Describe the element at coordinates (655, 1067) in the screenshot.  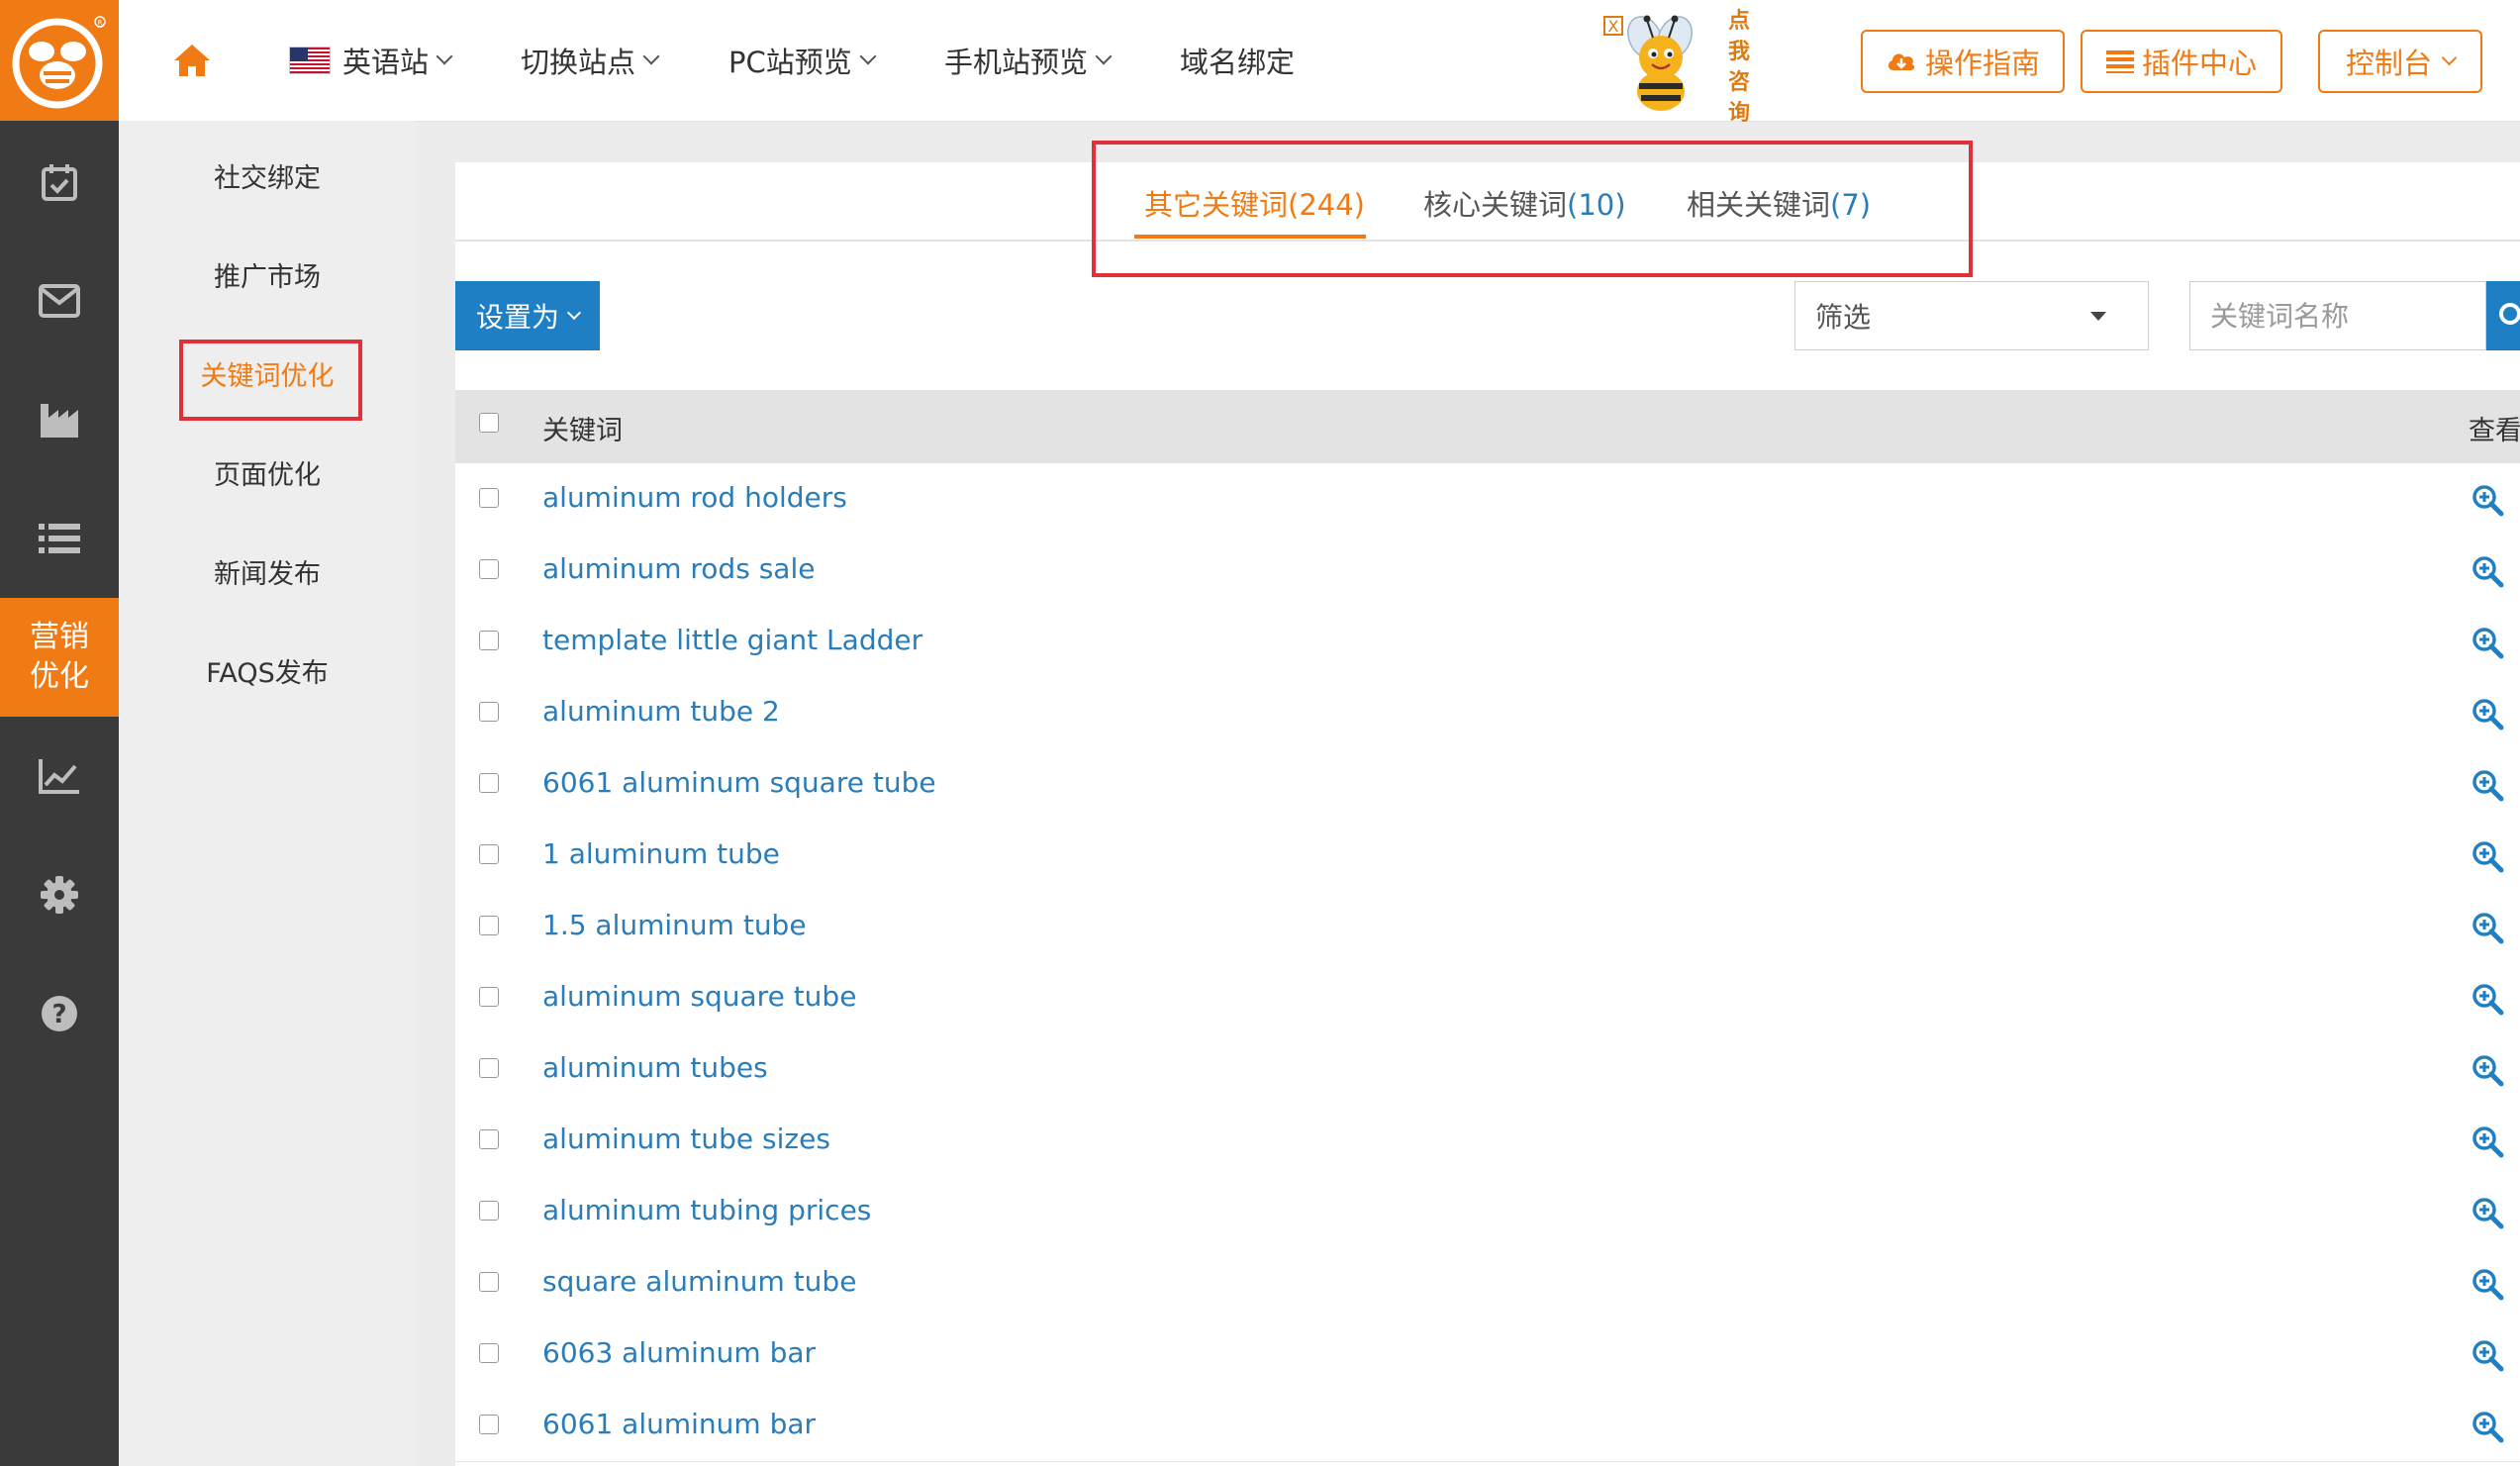
I see `keyword-link: aluminum tubes` at that location.